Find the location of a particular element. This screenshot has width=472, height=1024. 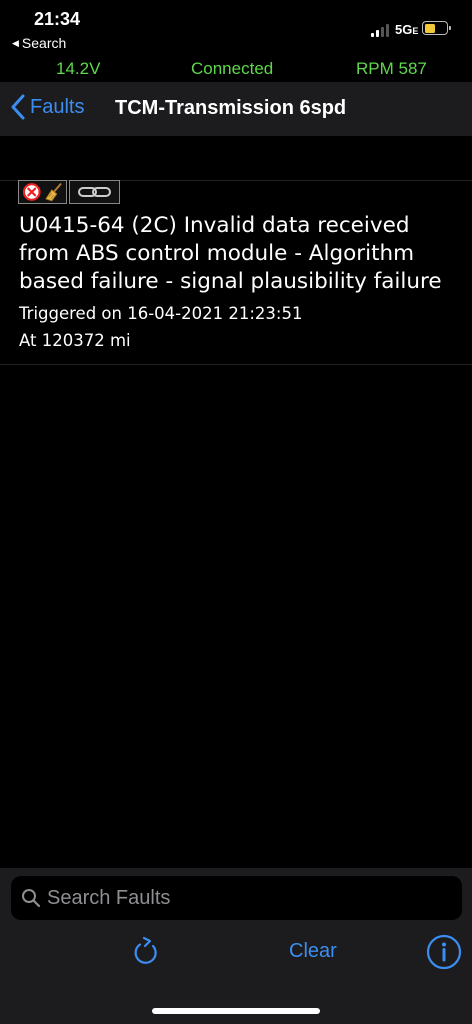

search-faults-input is located at coordinates (237, 898).